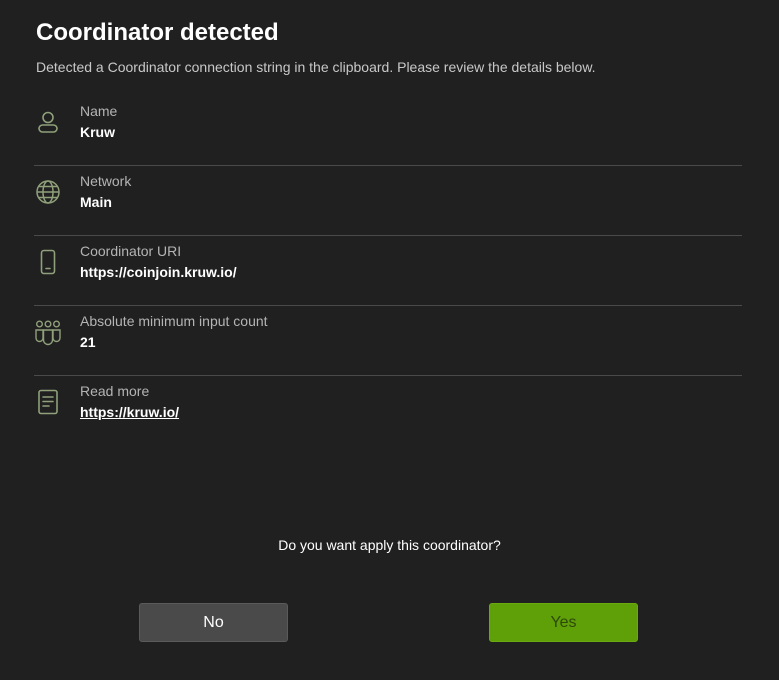 This screenshot has height=680, width=779. I want to click on detail-value: Kruw, so click(97, 132).